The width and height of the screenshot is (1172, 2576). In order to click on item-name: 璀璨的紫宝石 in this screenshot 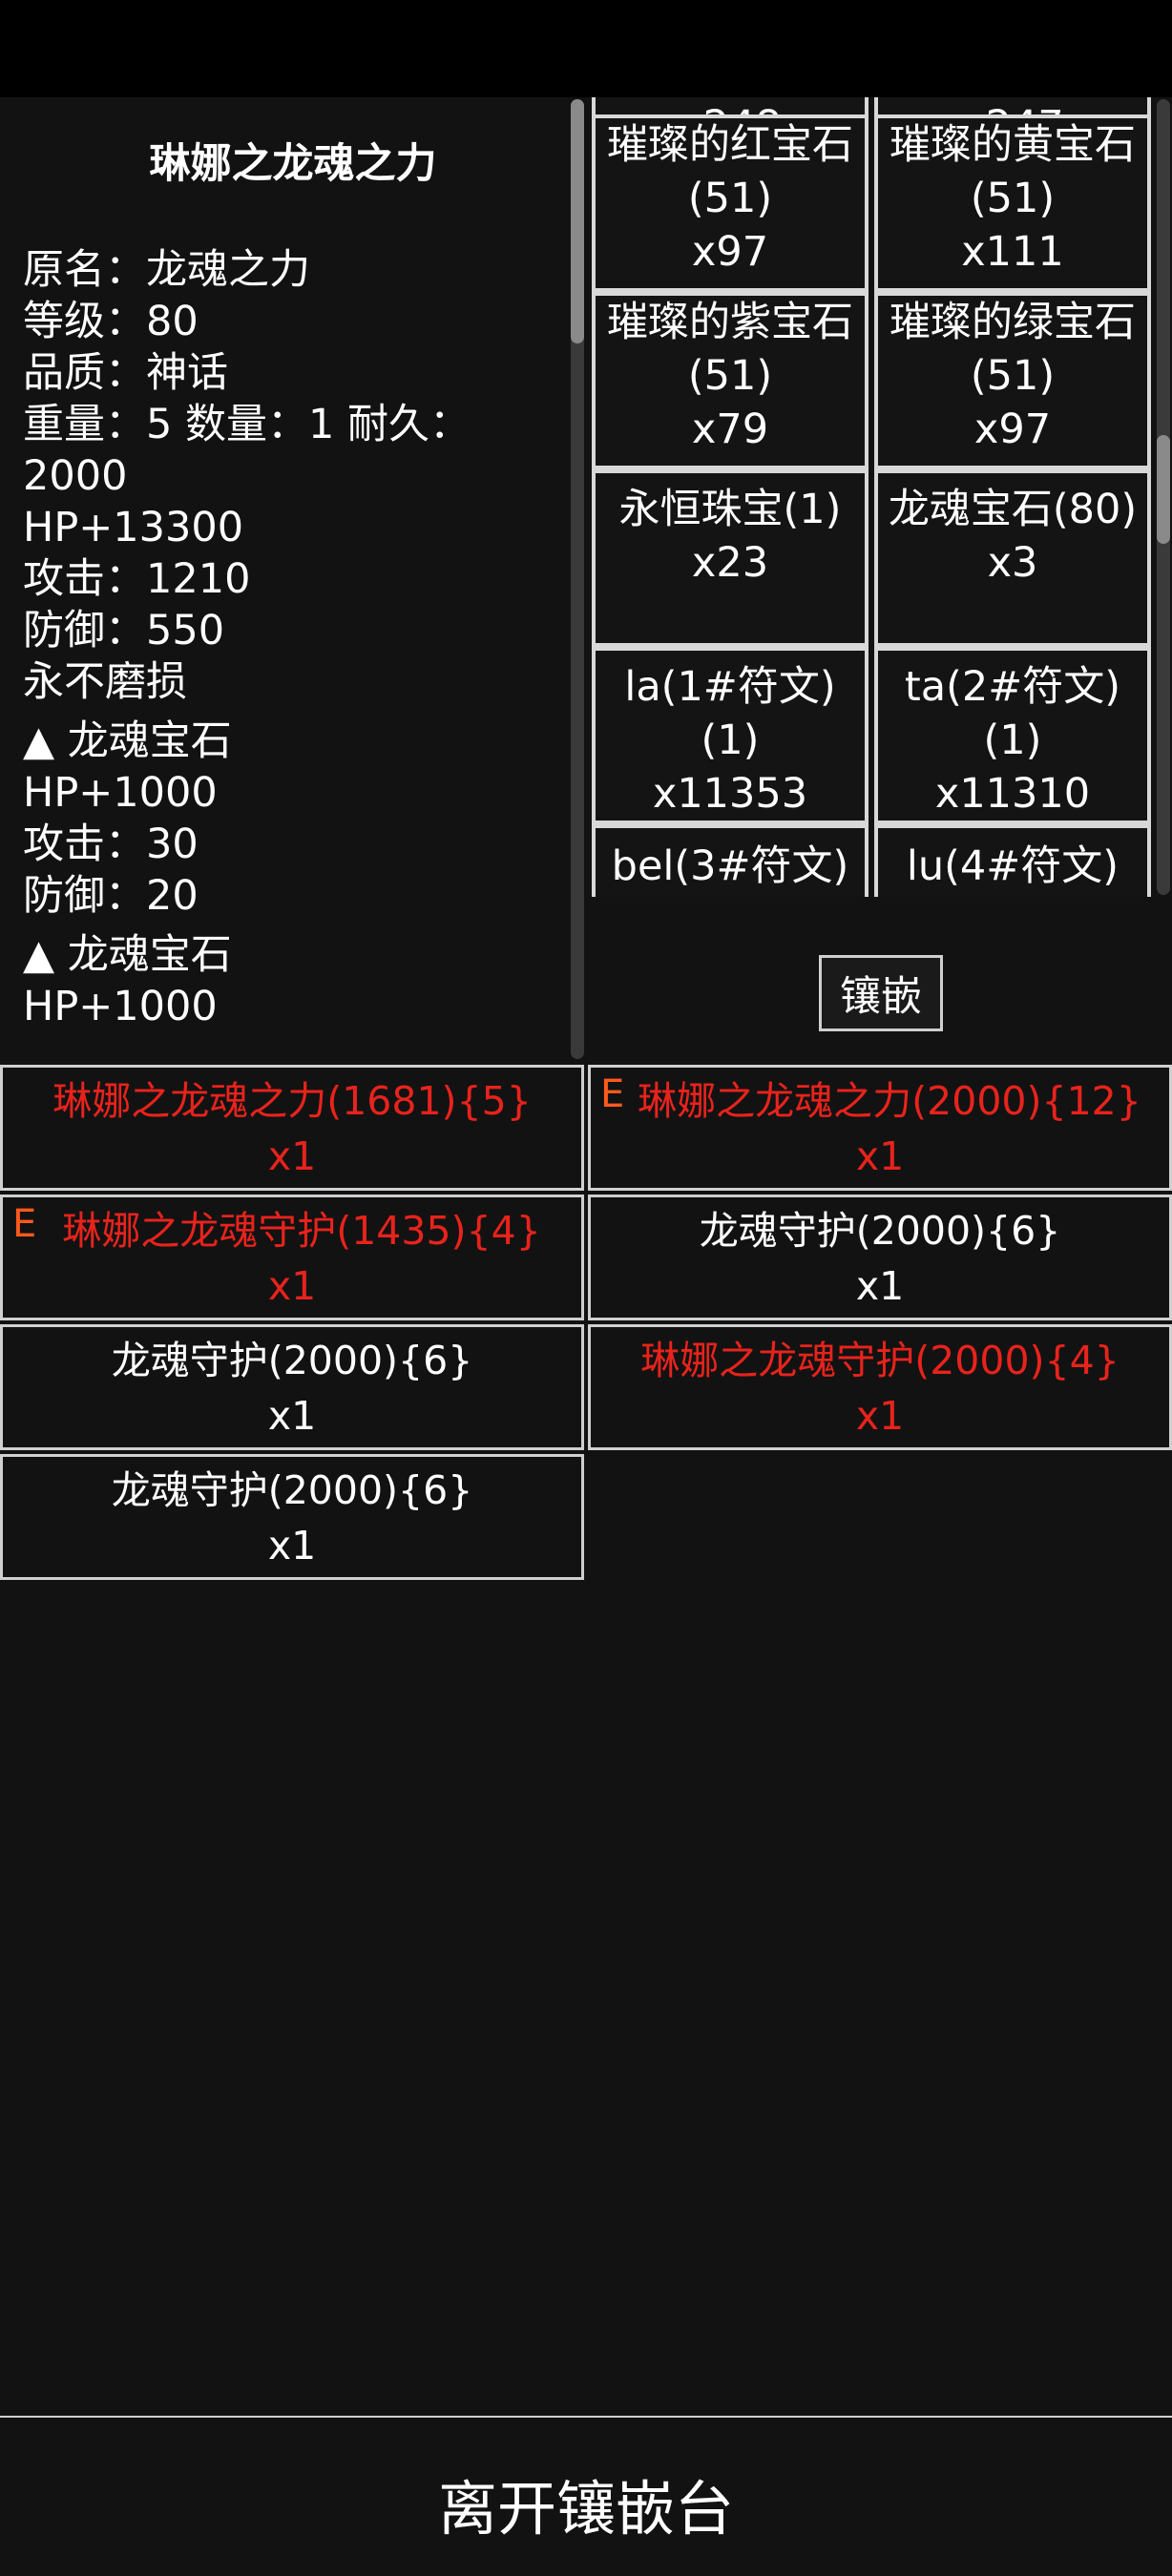, I will do `click(730, 322)`.